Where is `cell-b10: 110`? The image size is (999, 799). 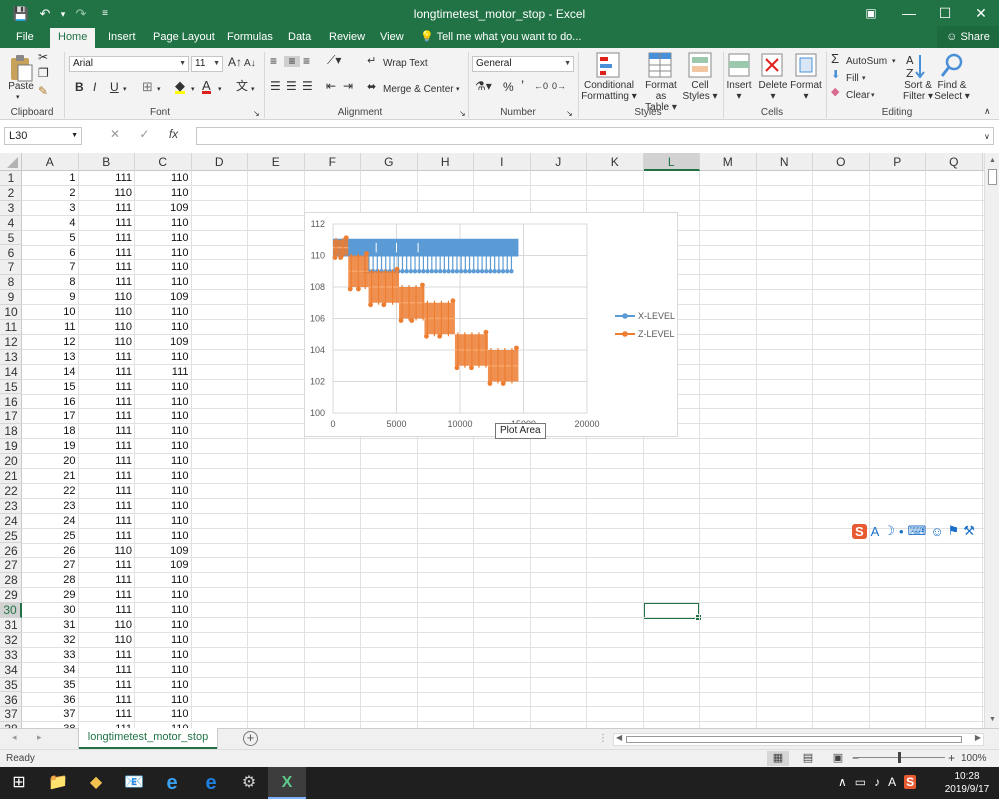 cell-b10: 110 is located at coordinates (107, 312).